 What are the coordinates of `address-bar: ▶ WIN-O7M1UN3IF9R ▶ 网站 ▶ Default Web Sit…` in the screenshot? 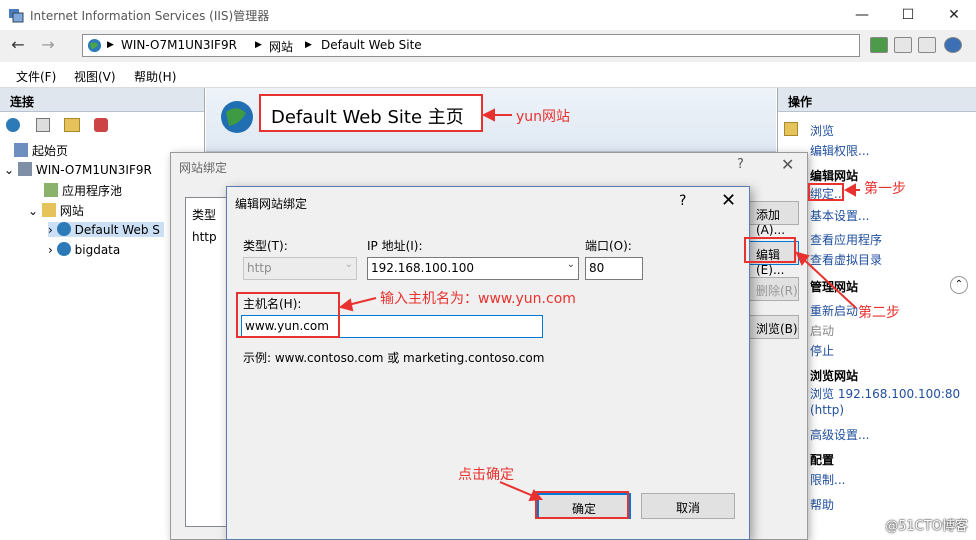 It's located at (471, 45).